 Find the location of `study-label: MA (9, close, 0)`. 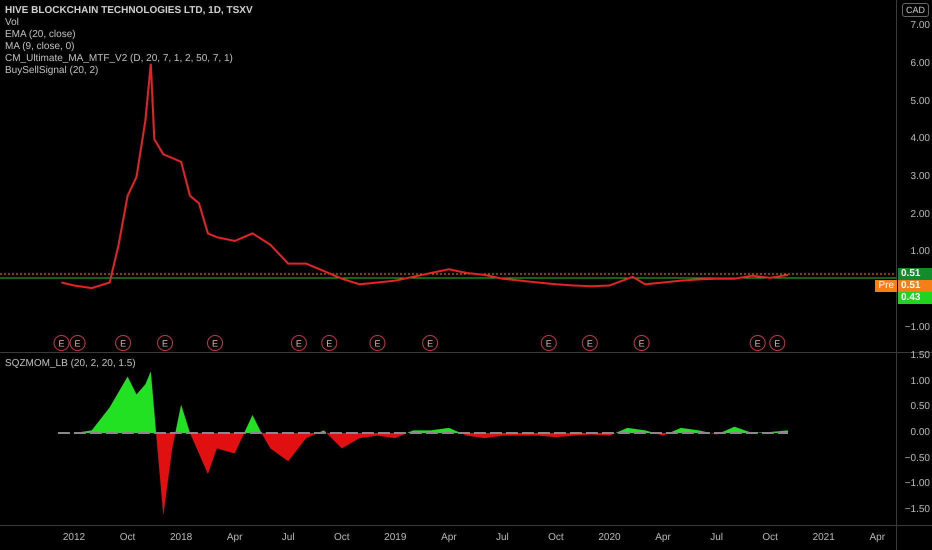

study-label: MA (9, close, 0) is located at coordinates (129, 47).